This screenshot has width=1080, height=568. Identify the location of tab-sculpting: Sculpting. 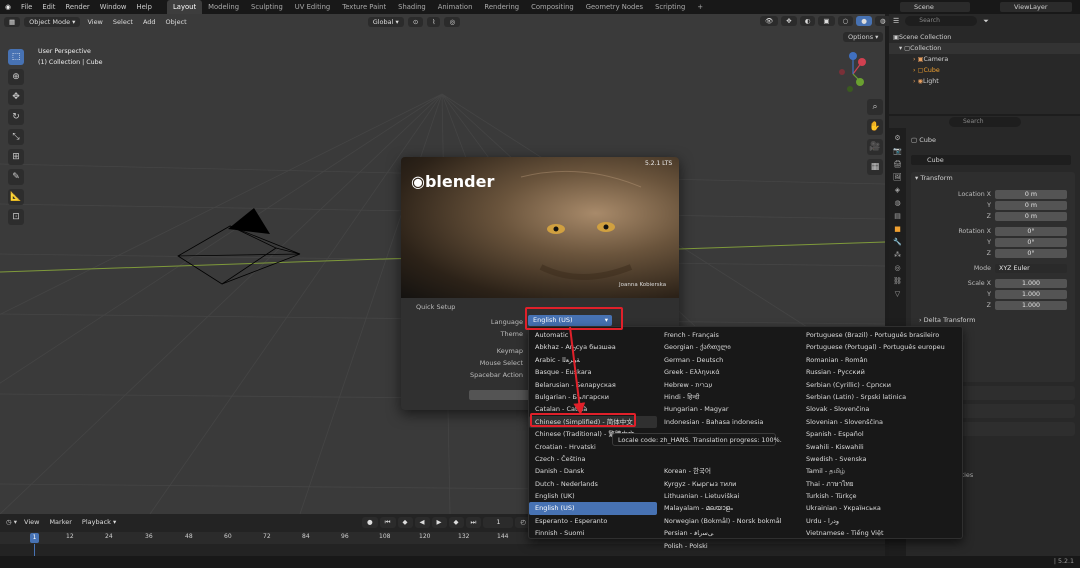
(267, 7).